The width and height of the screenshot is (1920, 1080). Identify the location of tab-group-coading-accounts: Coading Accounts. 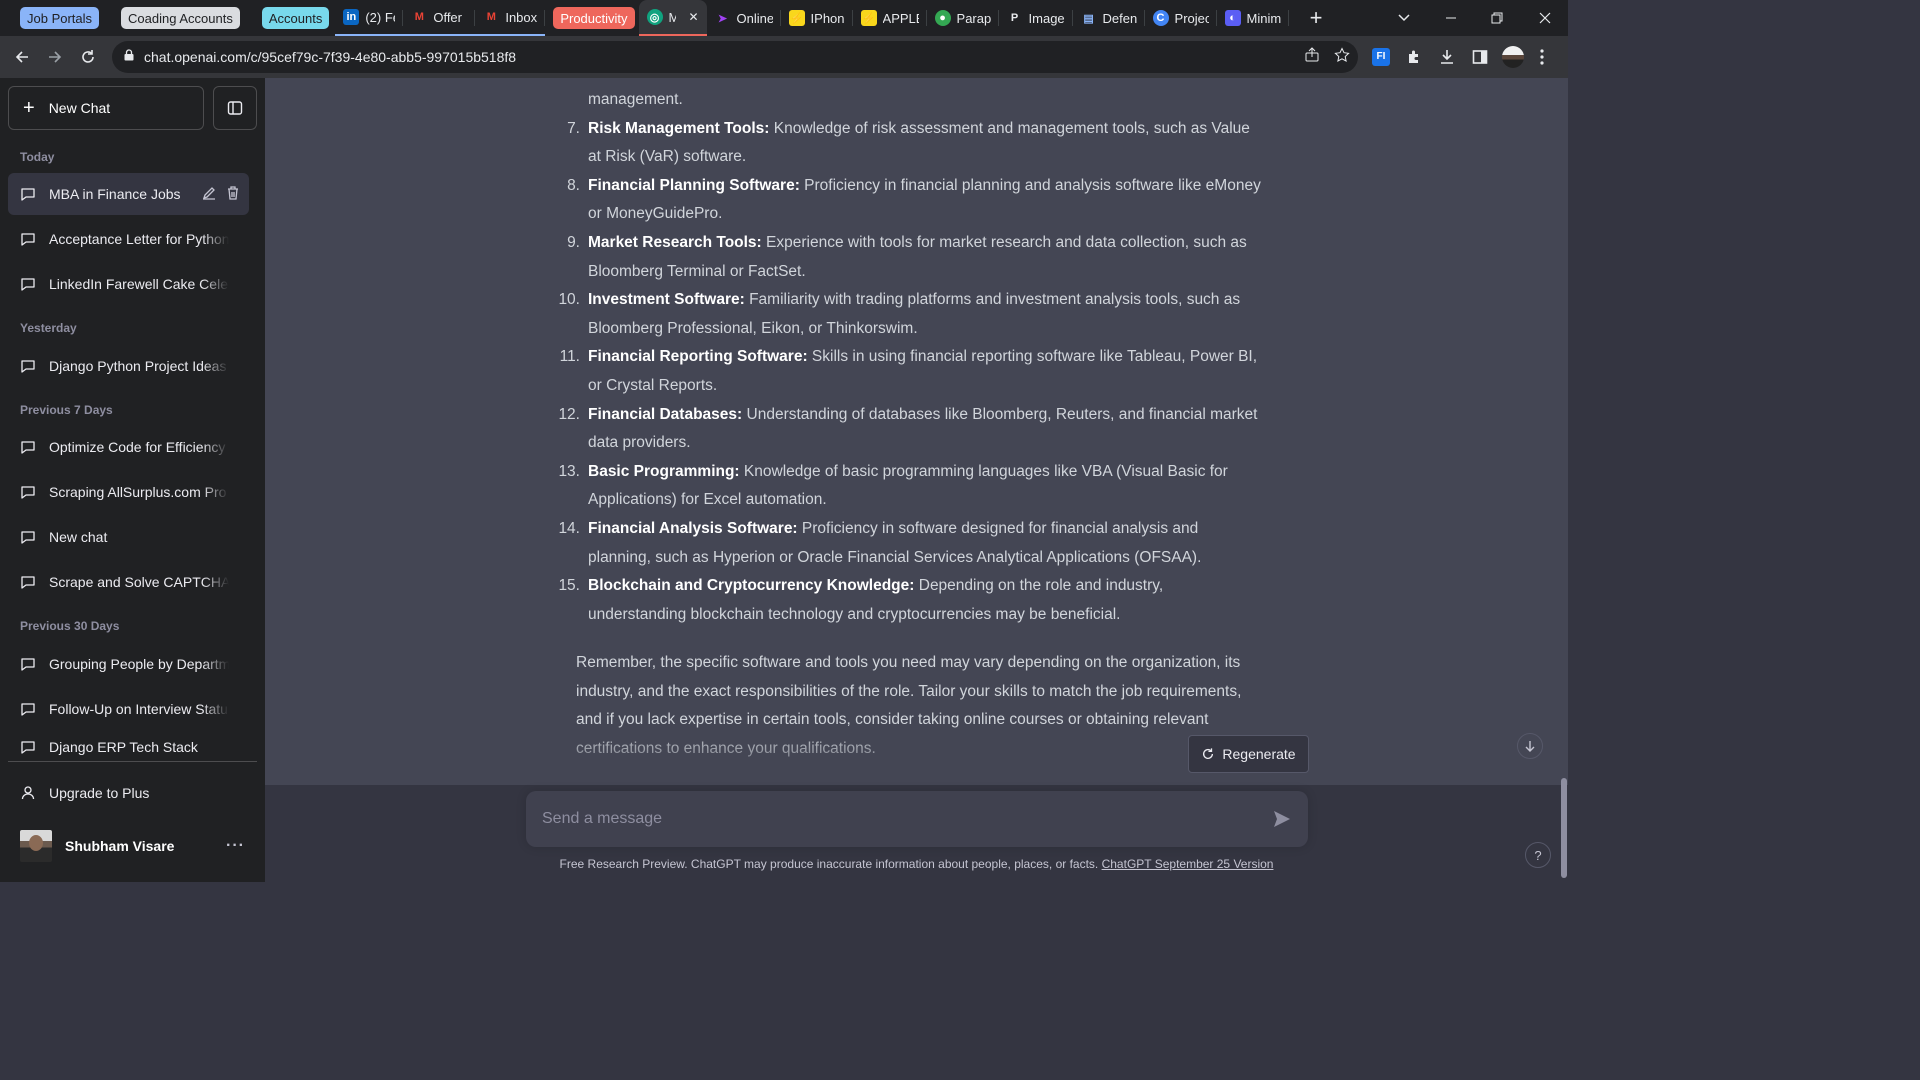
(180, 18).